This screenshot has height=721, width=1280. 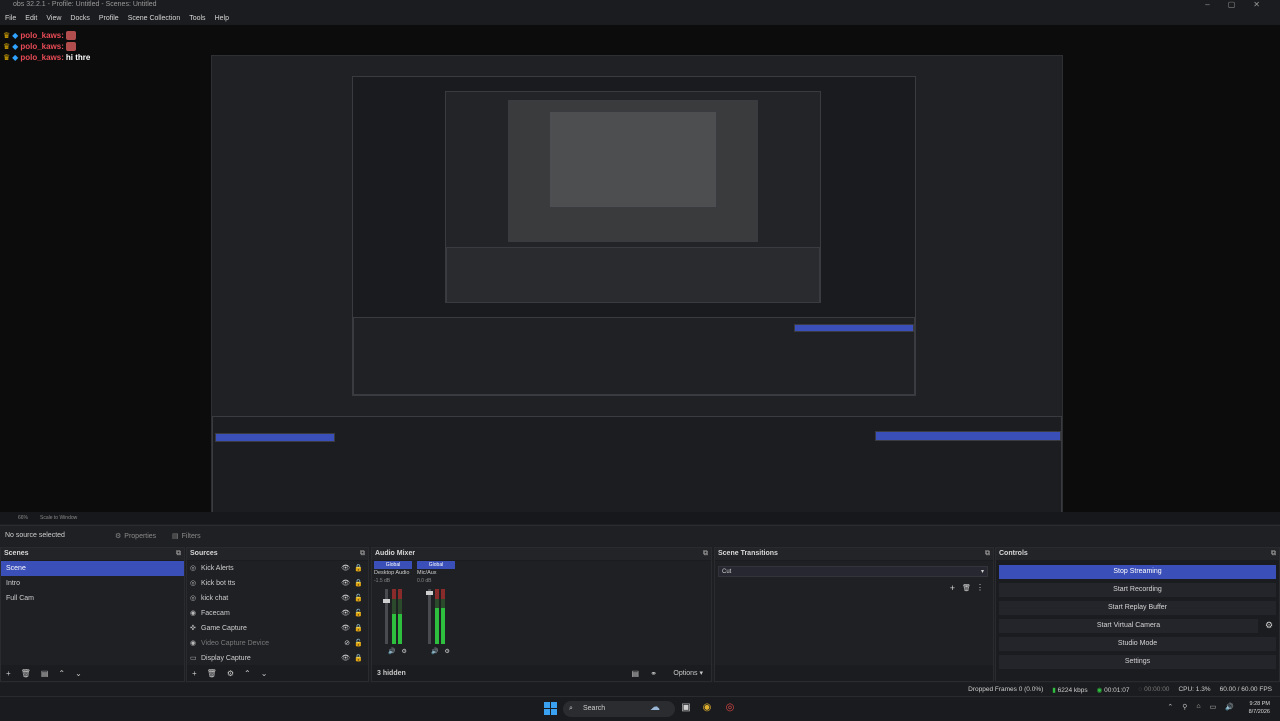 What do you see at coordinates (154, 18) in the screenshot?
I see `menu-scene-collection: Scene Collection` at bounding box center [154, 18].